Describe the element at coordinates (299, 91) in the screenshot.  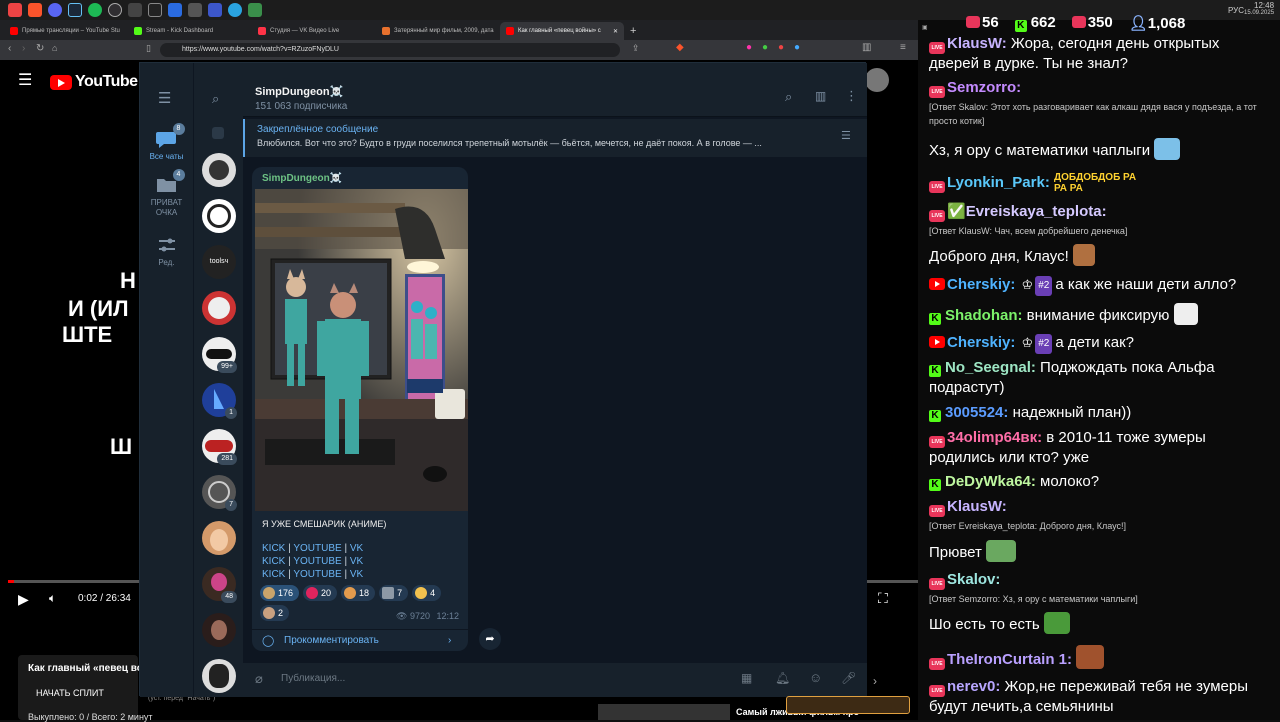
I see `channel-name: SimpDungeon☠️` at that location.